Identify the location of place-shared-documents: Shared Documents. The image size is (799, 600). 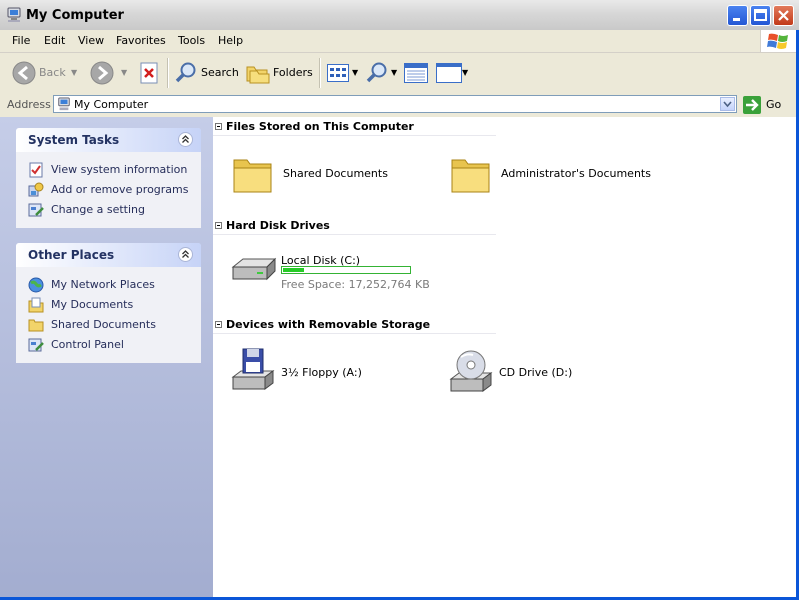
(108, 325).